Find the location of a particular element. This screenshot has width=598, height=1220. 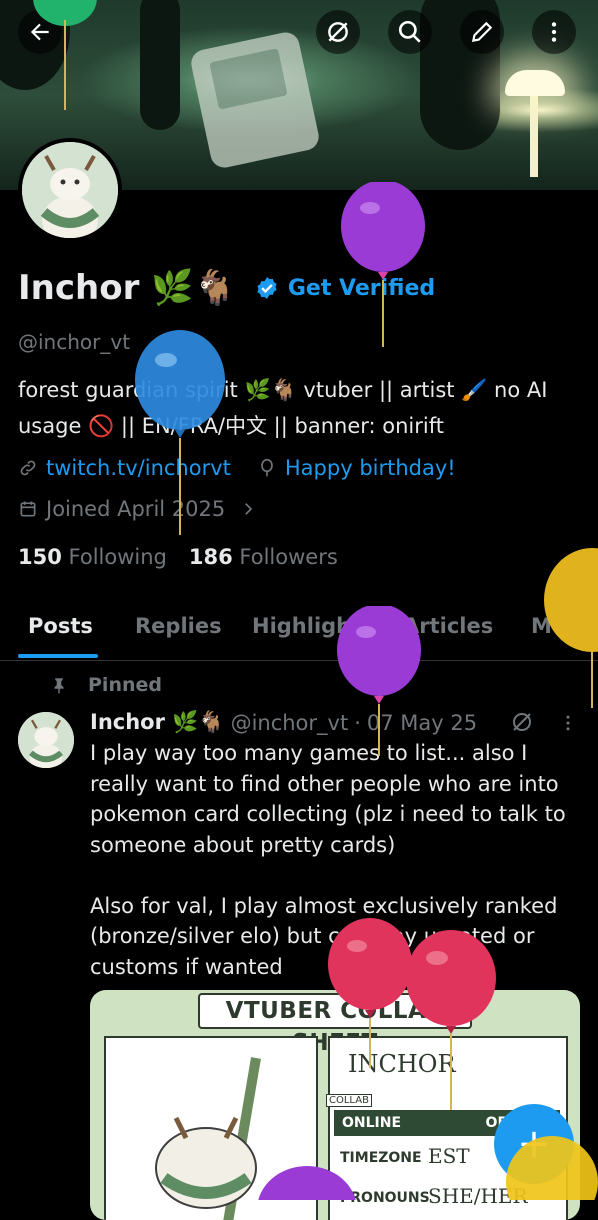

banner-console is located at coordinates (255, 100).